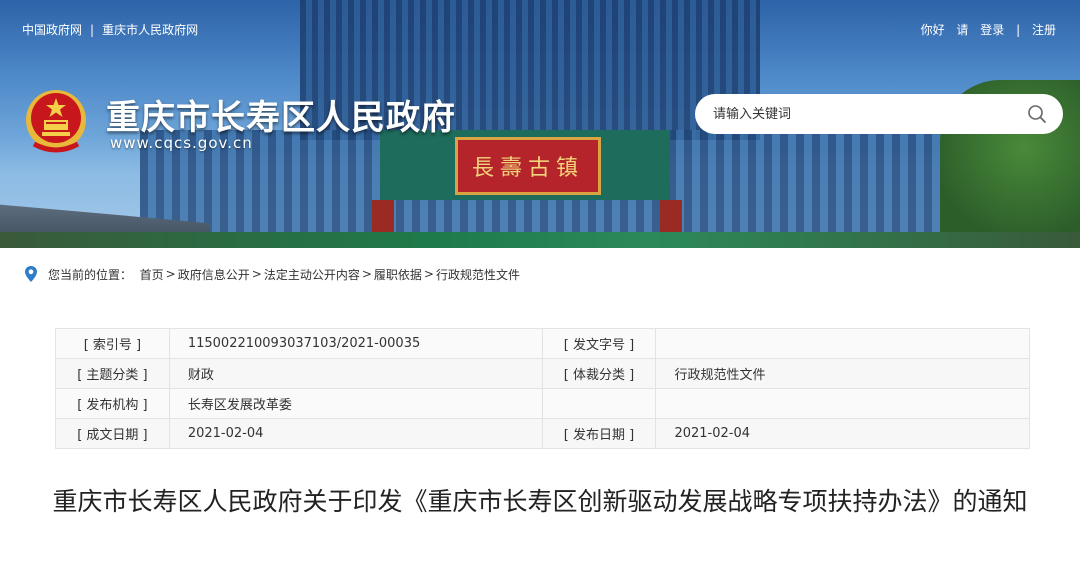  What do you see at coordinates (478, 274) in the screenshot?
I see `breadcrumb-normative-docs: 行政规范性文件` at bounding box center [478, 274].